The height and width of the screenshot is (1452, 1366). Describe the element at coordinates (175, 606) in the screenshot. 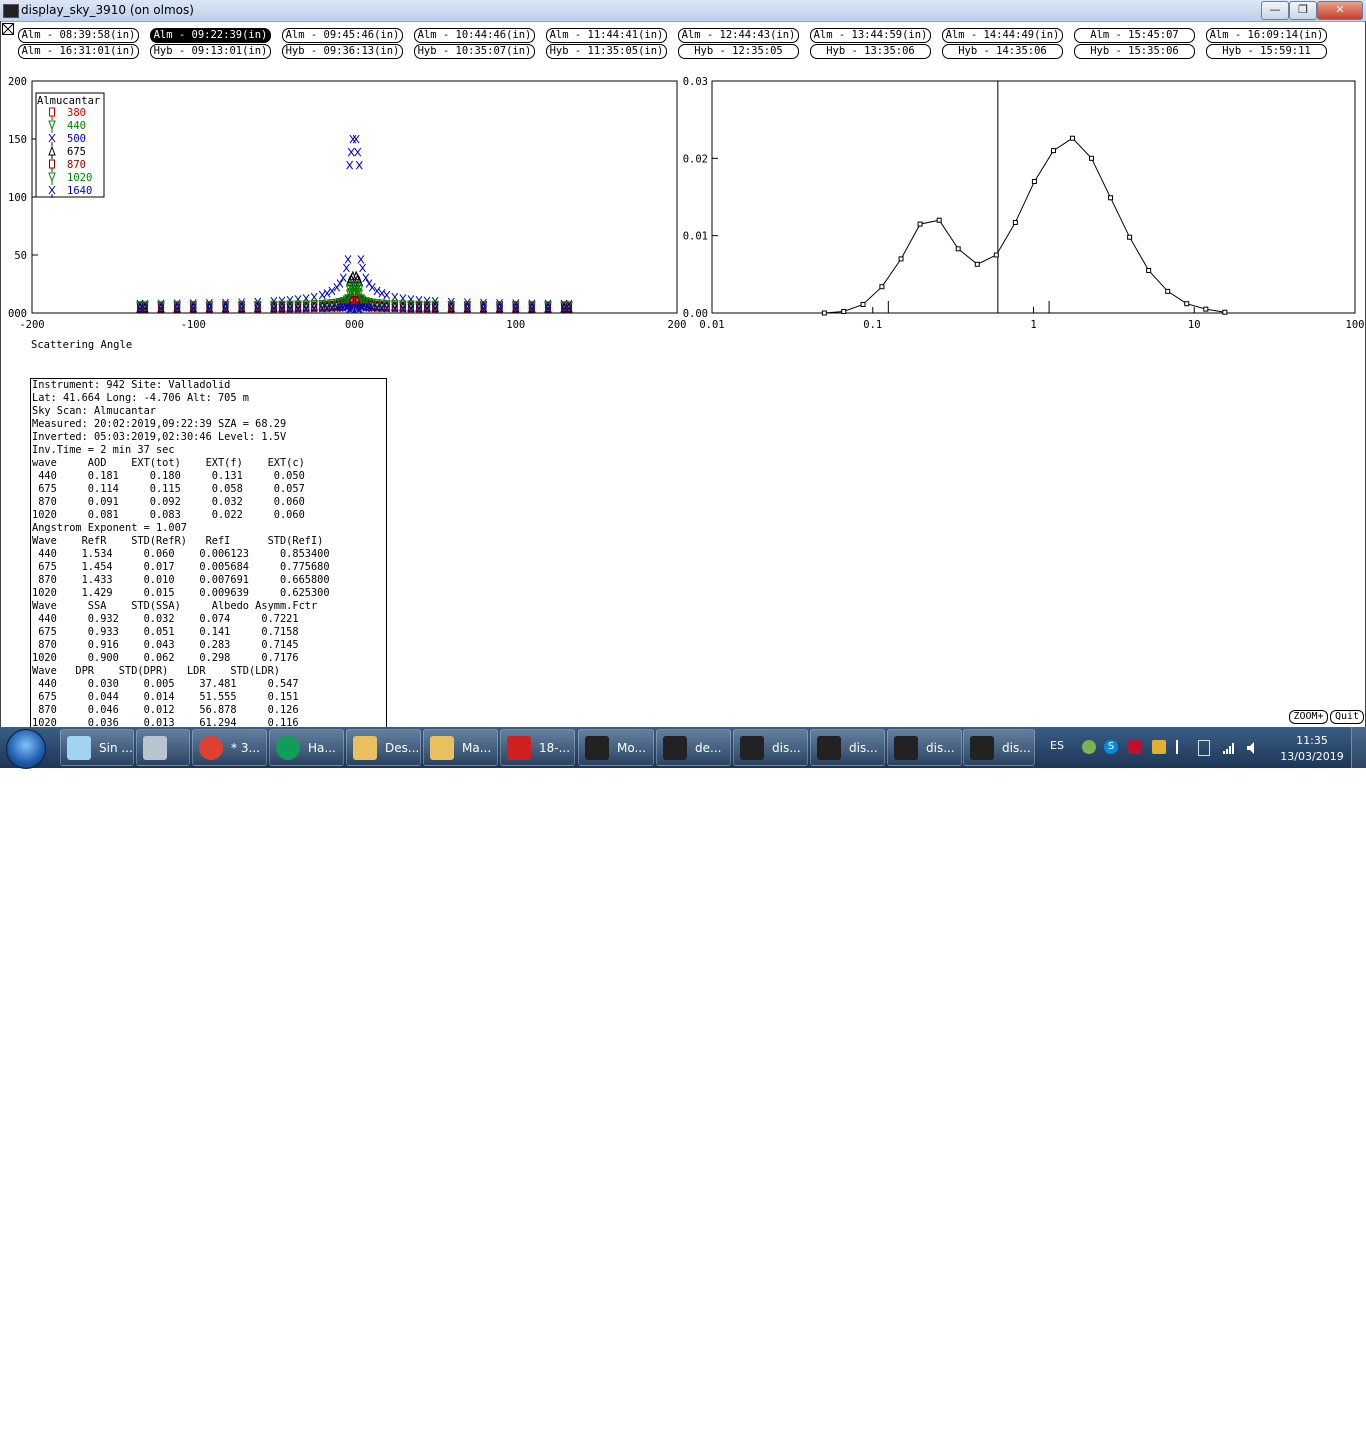

I see `info-line: Wave SSA STD(SSA) Albedo Asymm.Fctr` at that location.